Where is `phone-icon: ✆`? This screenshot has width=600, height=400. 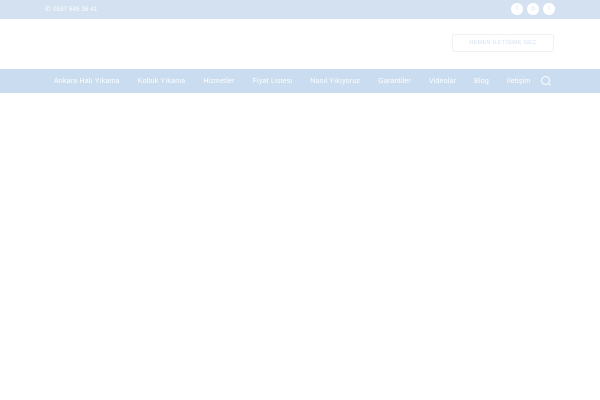
phone-icon: ✆ is located at coordinates (48, 9).